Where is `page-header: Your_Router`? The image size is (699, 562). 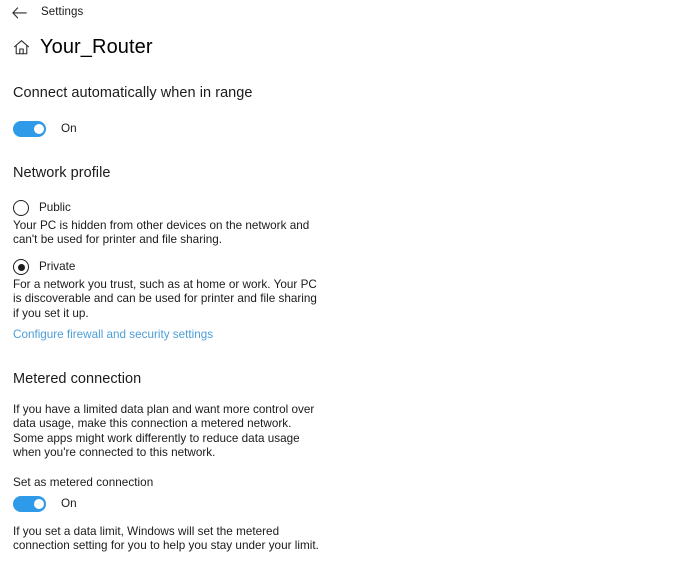 page-header: Your_Router is located at coordinates (83, 47).